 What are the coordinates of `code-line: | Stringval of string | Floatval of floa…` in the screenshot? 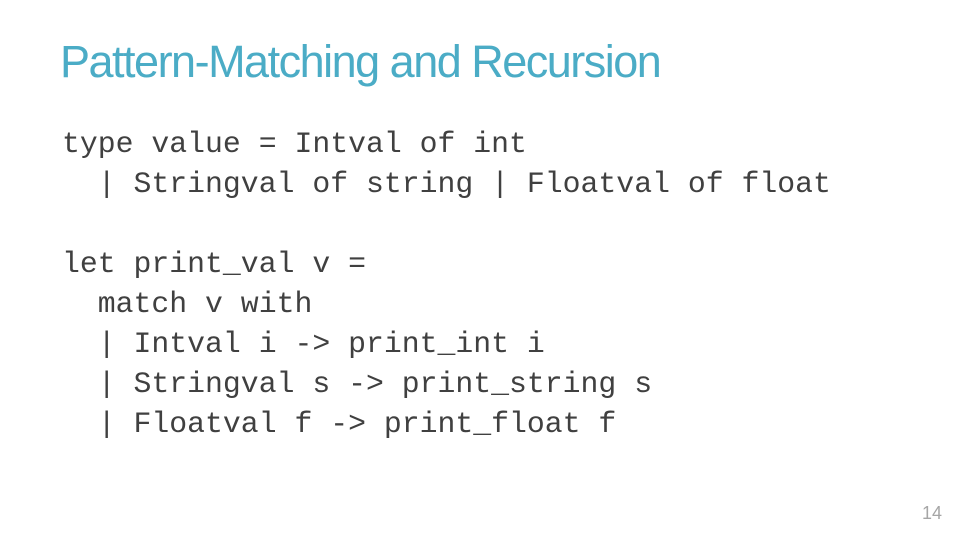 It's located at (446, 184).